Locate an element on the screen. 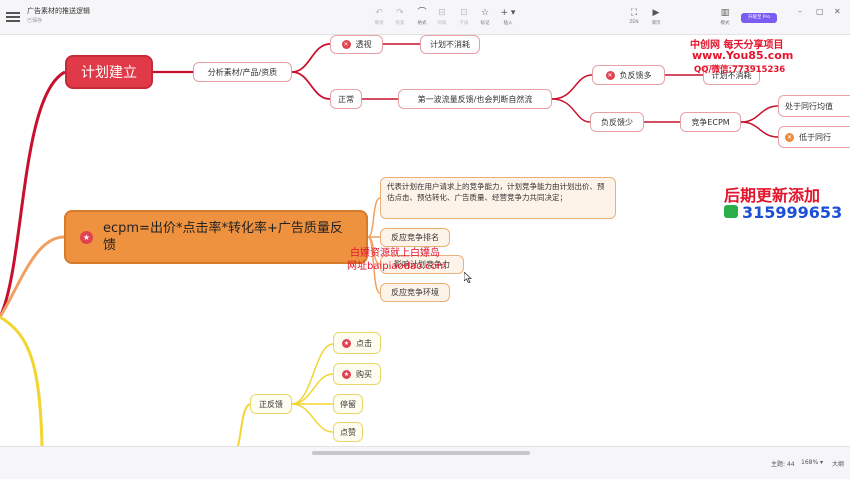  present-button: ▶ 演示 is located at coordinates (656, 17).